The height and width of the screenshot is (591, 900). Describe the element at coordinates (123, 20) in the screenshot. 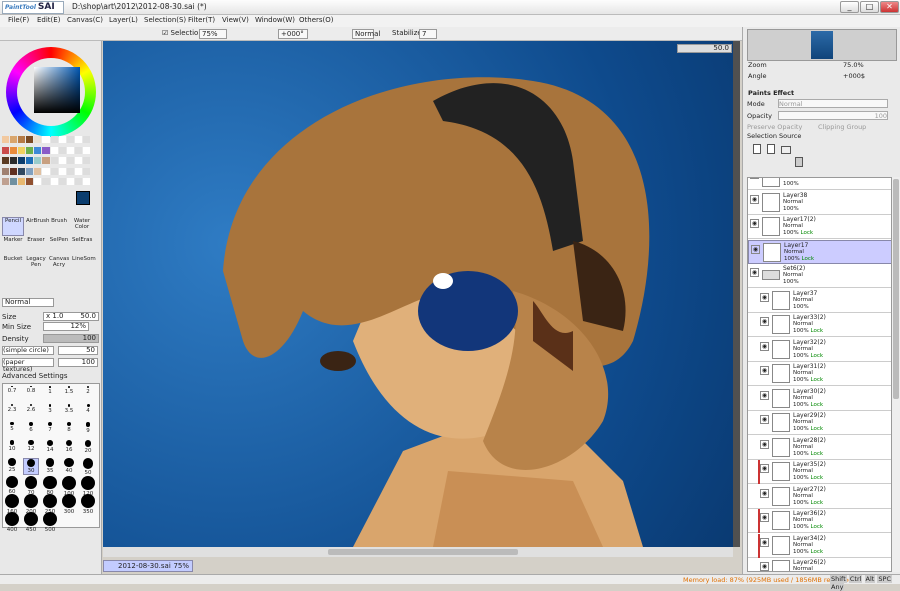

I see `menu-layer: Layer(L)` at that location.